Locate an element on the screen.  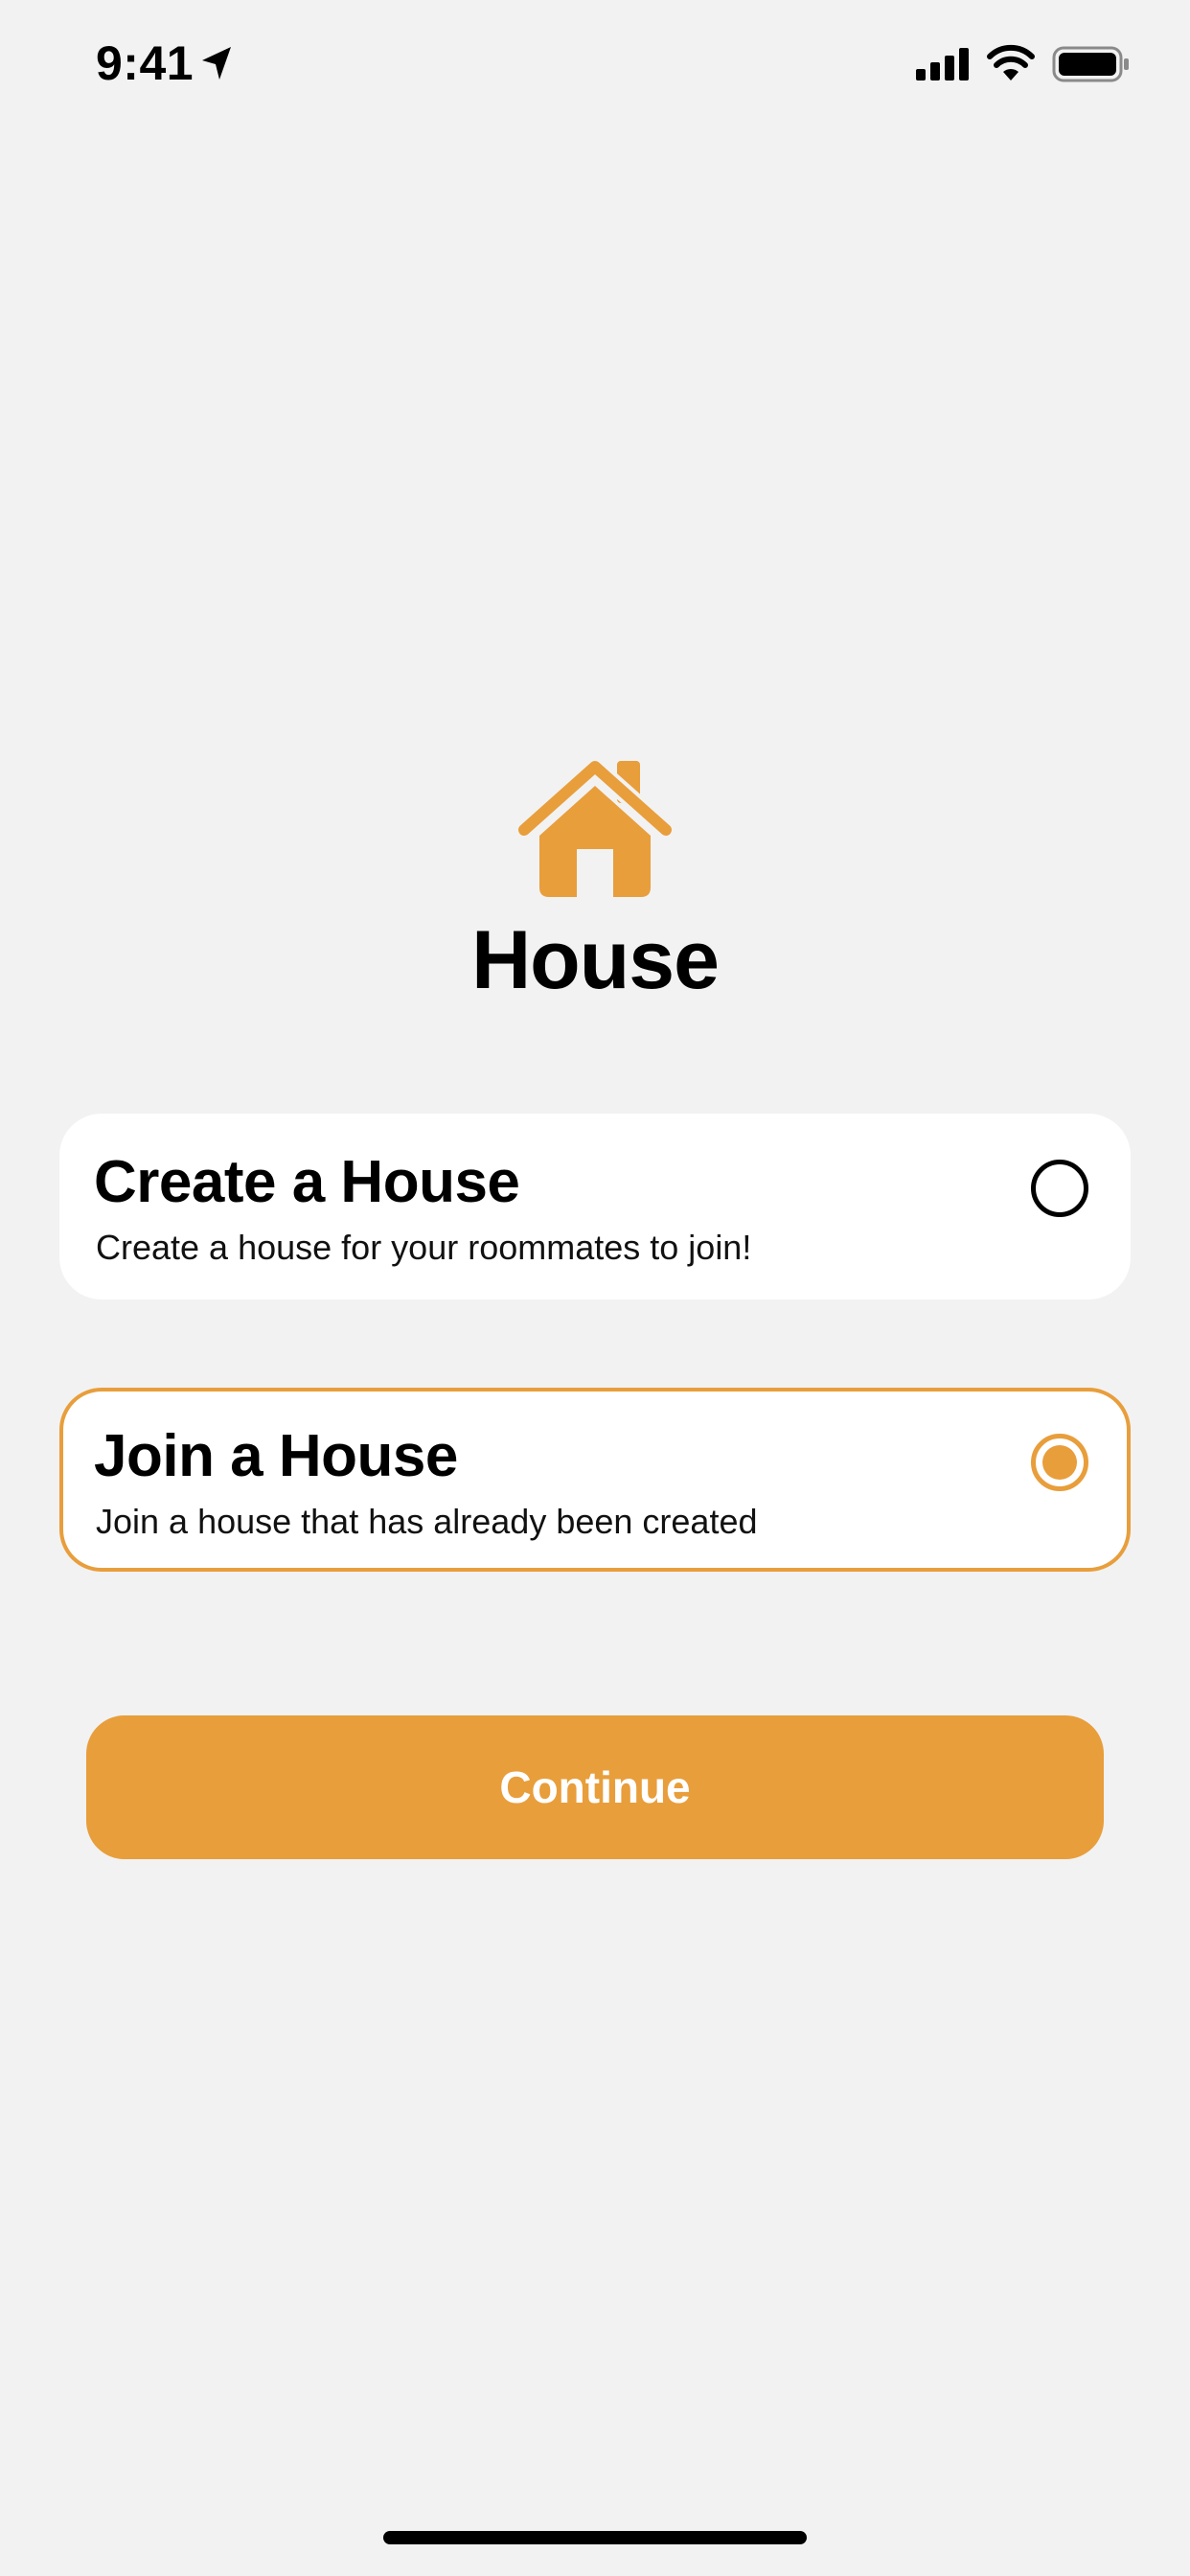
home-indicator is located at coordinates (595, 2537).